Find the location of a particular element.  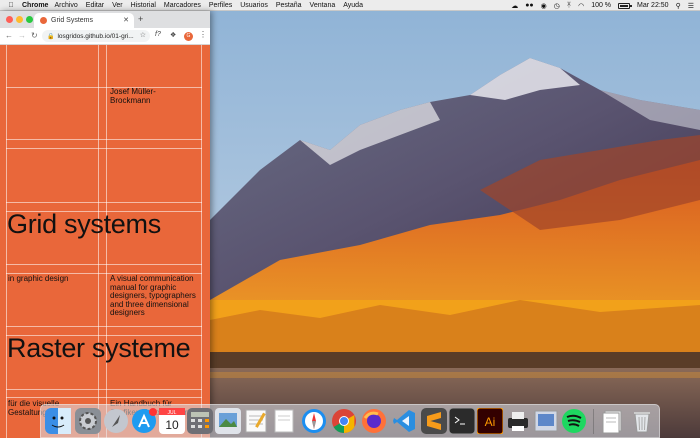

wifi-icon: ◠ is located at coordinates (581, 6).